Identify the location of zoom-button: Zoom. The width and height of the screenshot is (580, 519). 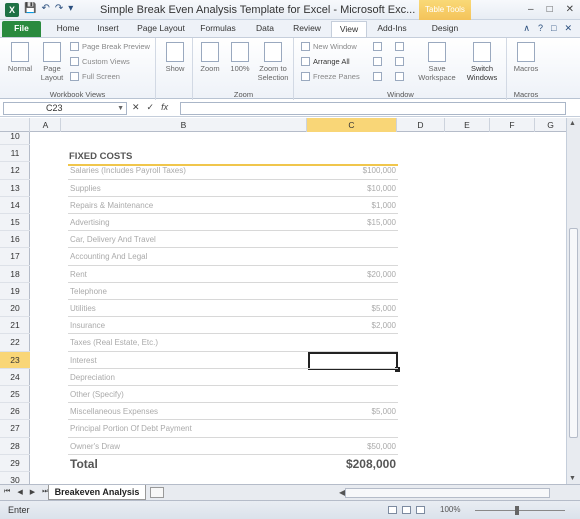
(210, 57).